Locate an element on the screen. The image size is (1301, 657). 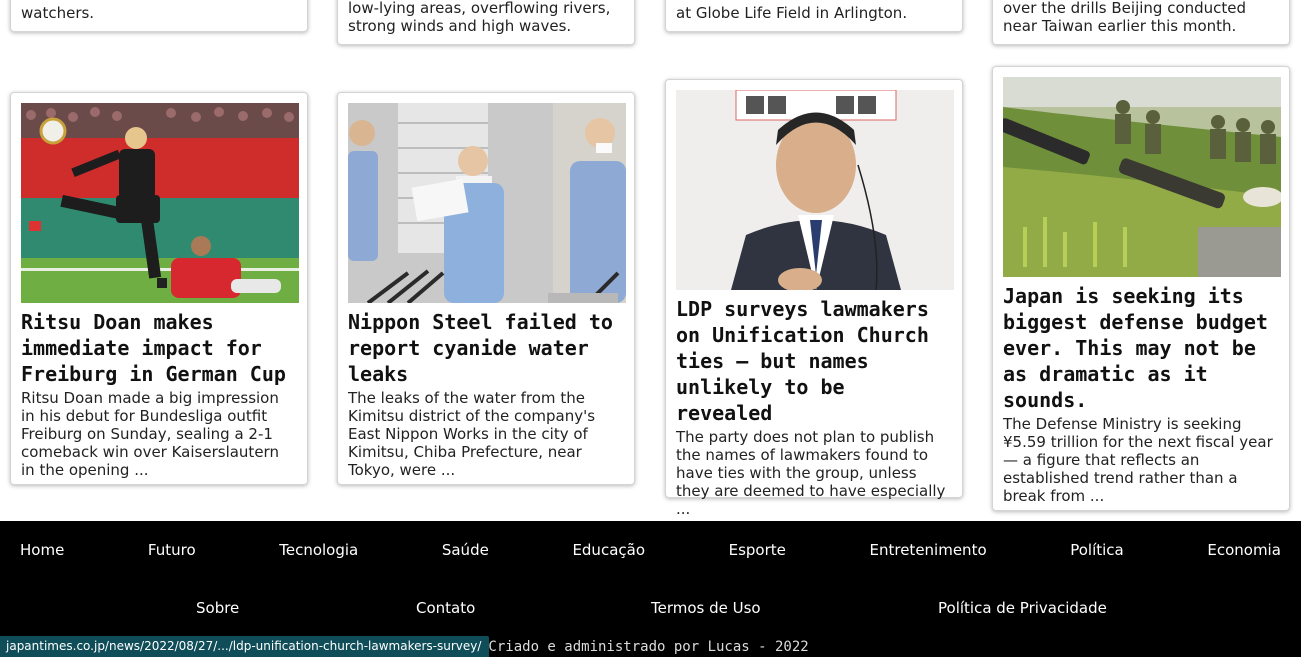
military-exercise-photo is located at coordinates (1142, 177).